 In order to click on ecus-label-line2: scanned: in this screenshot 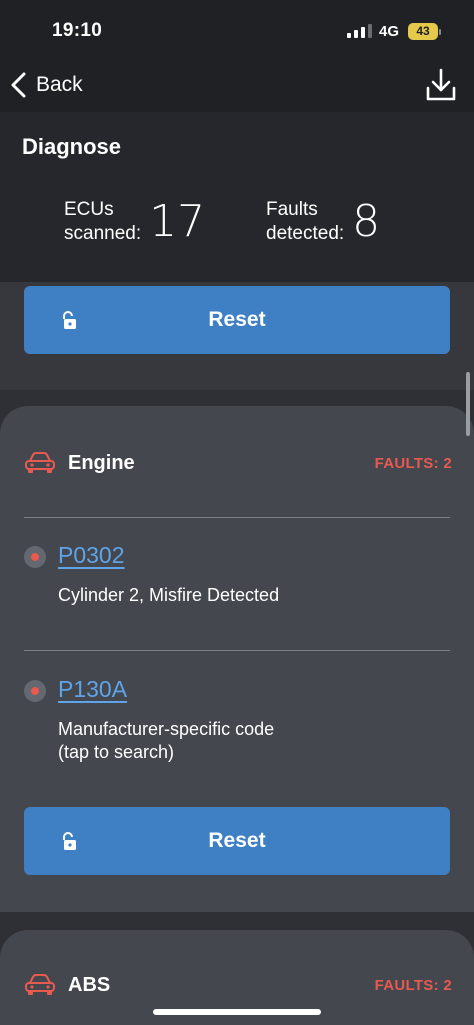, I will do `click(103, 233)`.